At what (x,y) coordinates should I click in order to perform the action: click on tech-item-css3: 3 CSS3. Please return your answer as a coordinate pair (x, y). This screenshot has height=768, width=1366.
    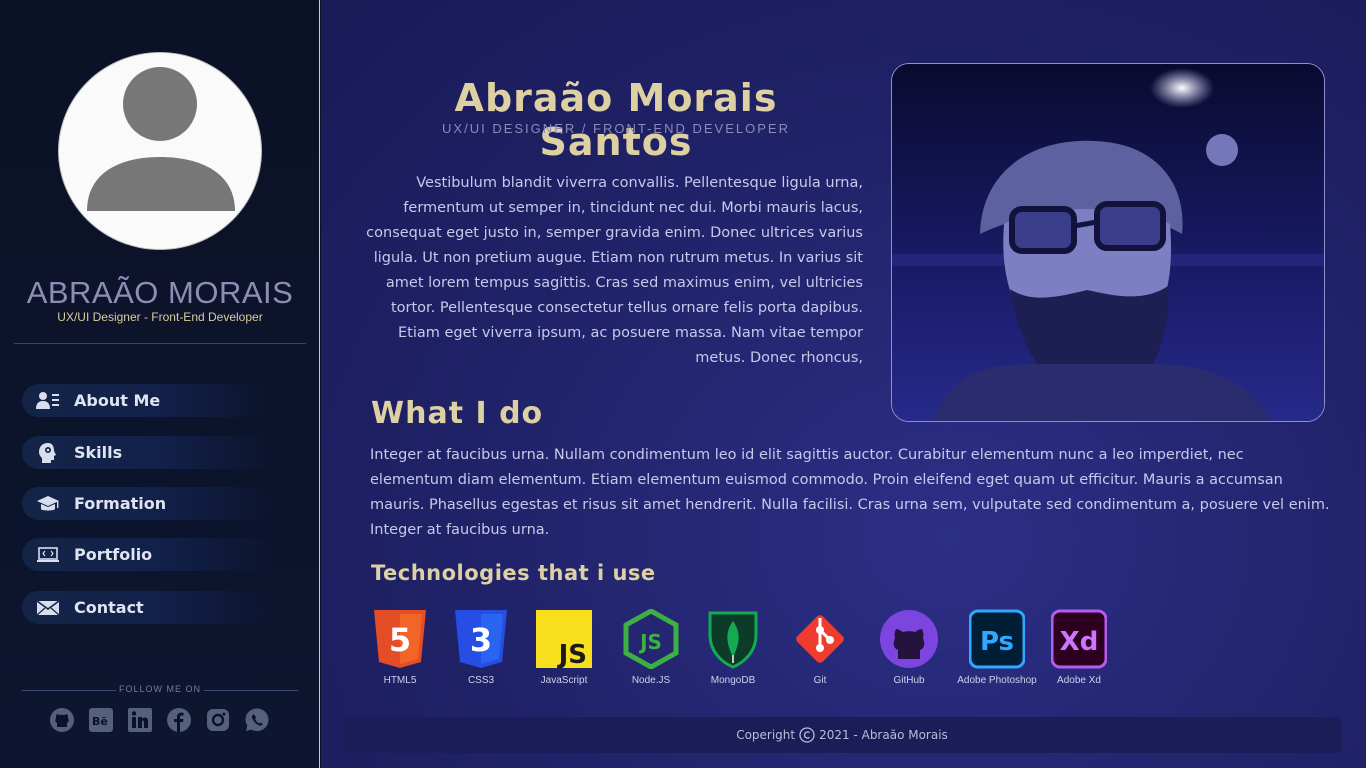
    Looking at the image, I should click on (481, 647).